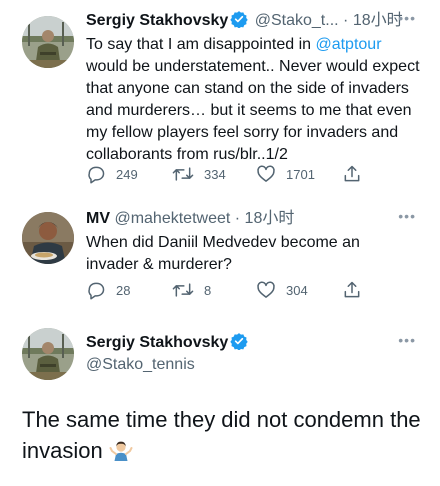  What do you see at coordinates (348, 44) in the screenshot?
I see `mention-link: @atptour` at bounding box center [348, 44].